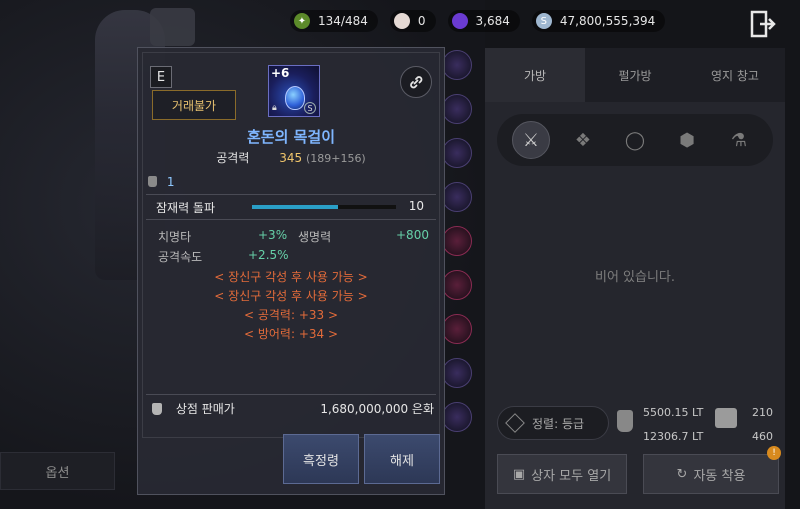 The width and height of the screenshot is (800, 509). I want to click on breakthrough-fill, so click(295, 207).